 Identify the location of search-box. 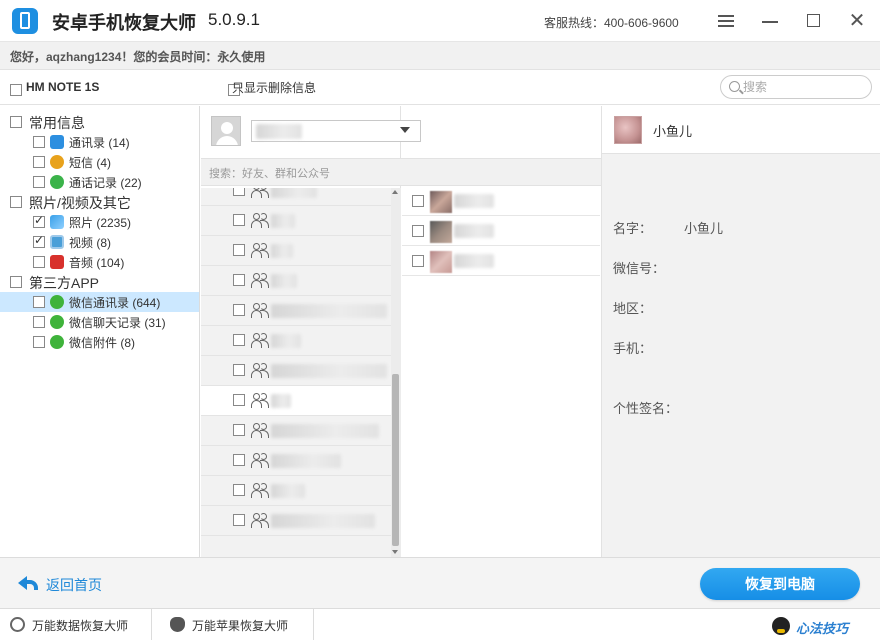
(796, 87).